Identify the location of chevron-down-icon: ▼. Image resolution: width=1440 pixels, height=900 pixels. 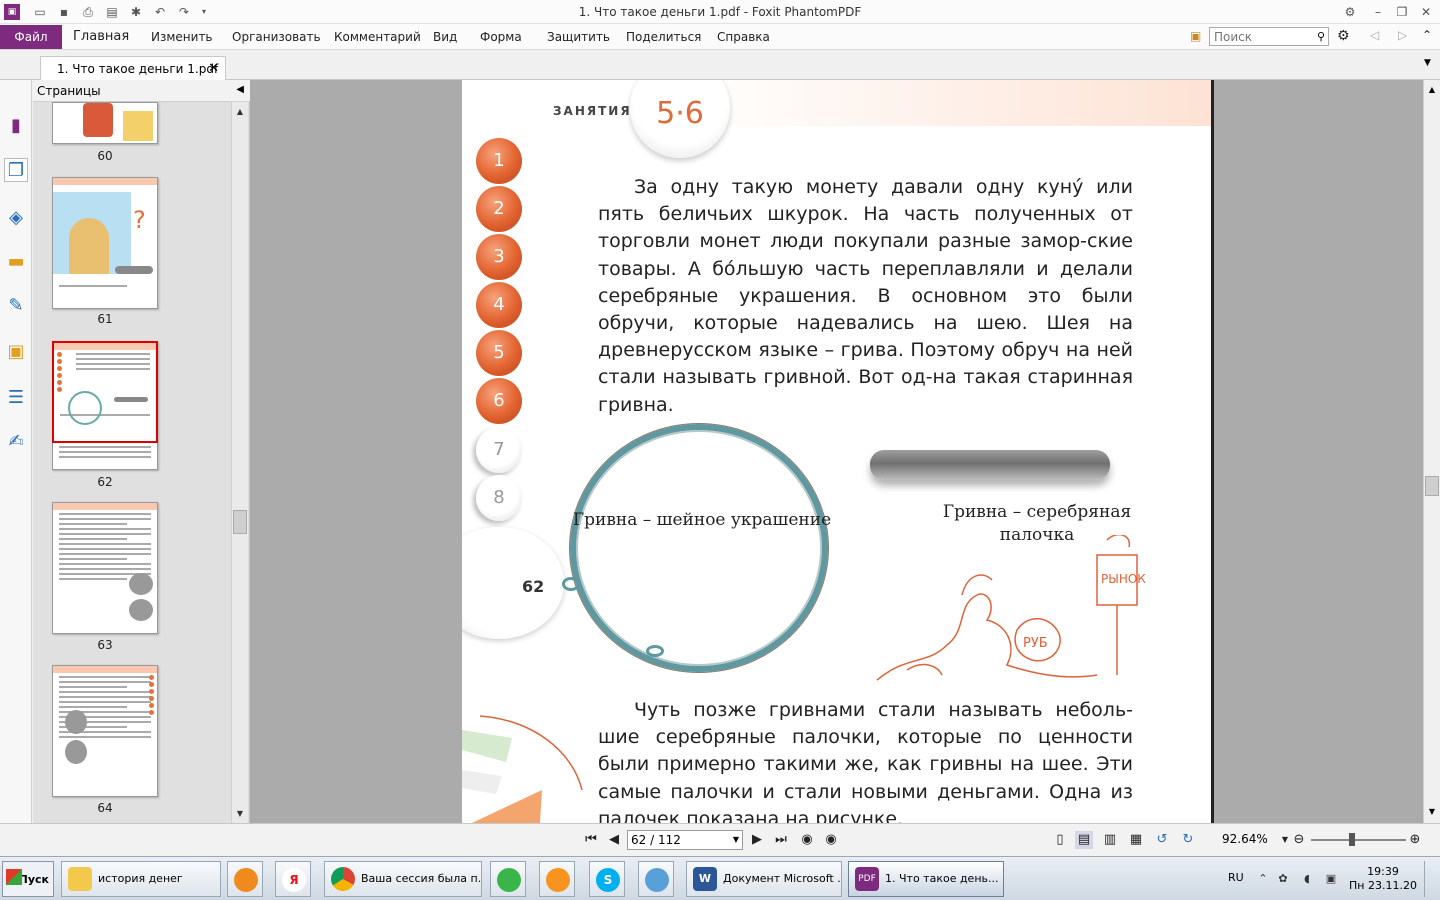
(736, 840).